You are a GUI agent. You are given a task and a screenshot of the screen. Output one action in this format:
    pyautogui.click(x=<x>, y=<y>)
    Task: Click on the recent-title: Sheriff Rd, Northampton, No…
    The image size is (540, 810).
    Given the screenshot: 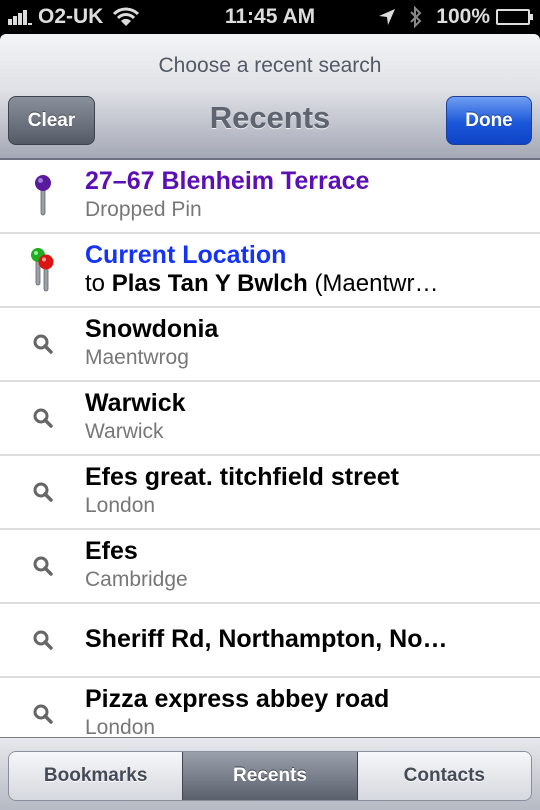 What is the action you would take?
    pyautogui.click(x=266, y=639)
    